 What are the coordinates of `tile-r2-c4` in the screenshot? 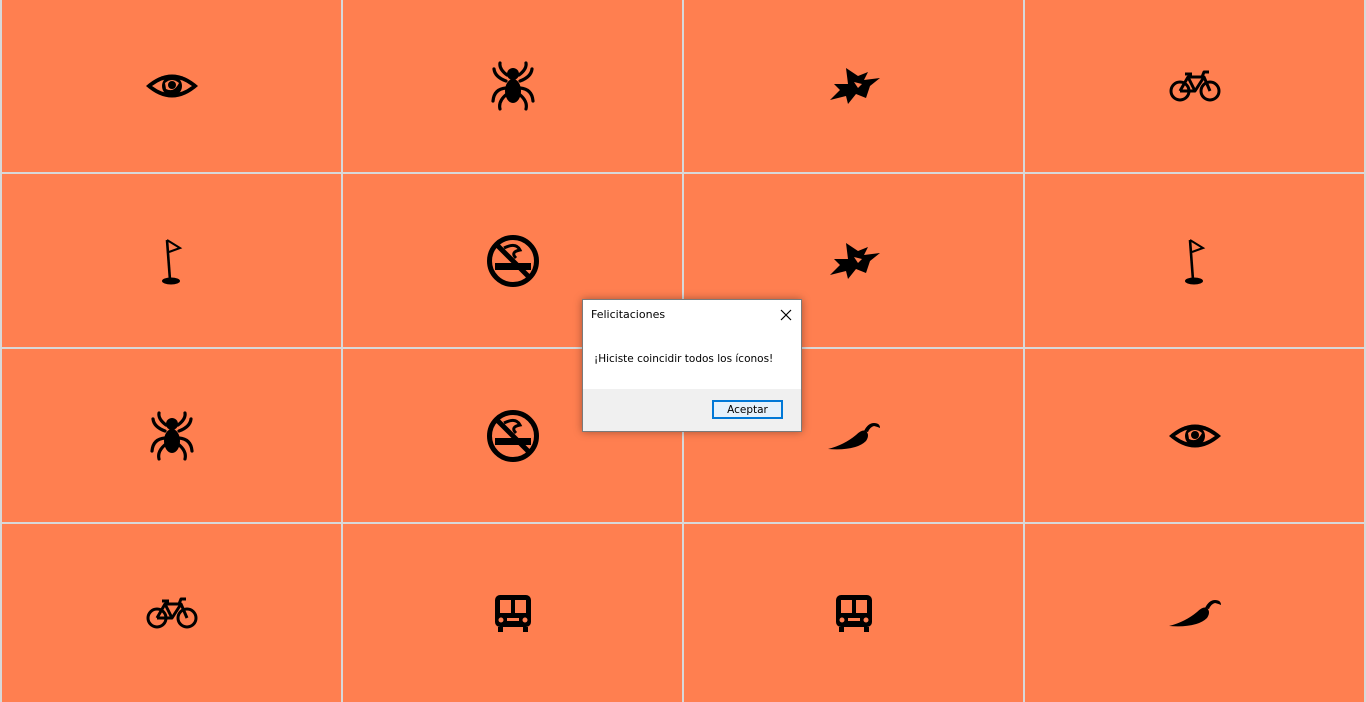 It's located at (1194, 260).